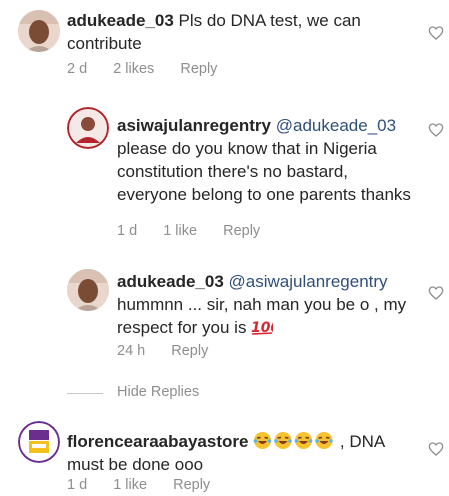  What do you see at coordinates (308, 281) in the screenshot?
I see `mention-link: @asiwajulanregentry` at bounding box center [308, 281].